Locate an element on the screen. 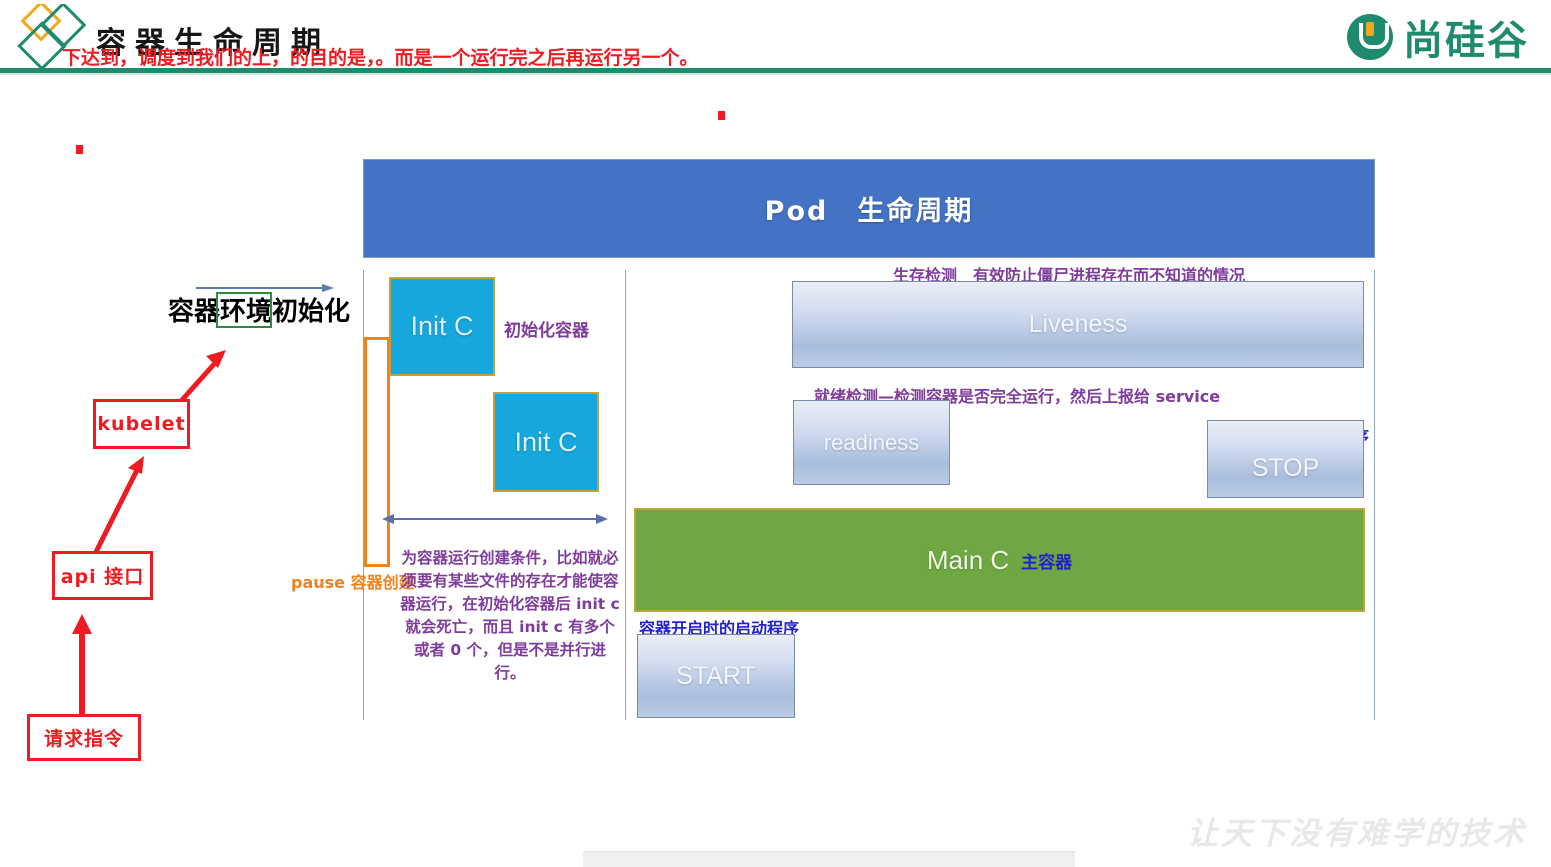 This screenshot has width=1551, height=867. init-duration-arrow-icon is located at coordinates (495, 519).